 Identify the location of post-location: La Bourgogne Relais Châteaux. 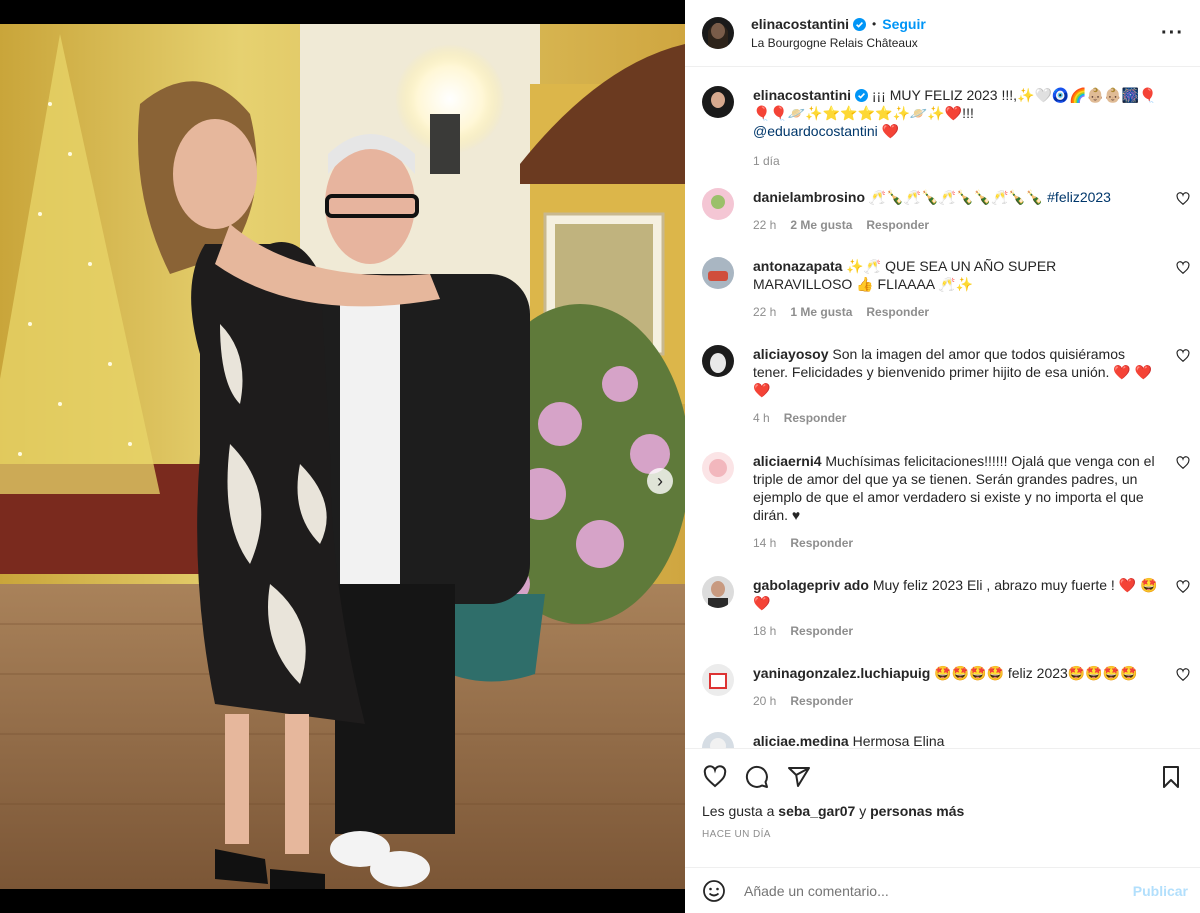
(956, 43).